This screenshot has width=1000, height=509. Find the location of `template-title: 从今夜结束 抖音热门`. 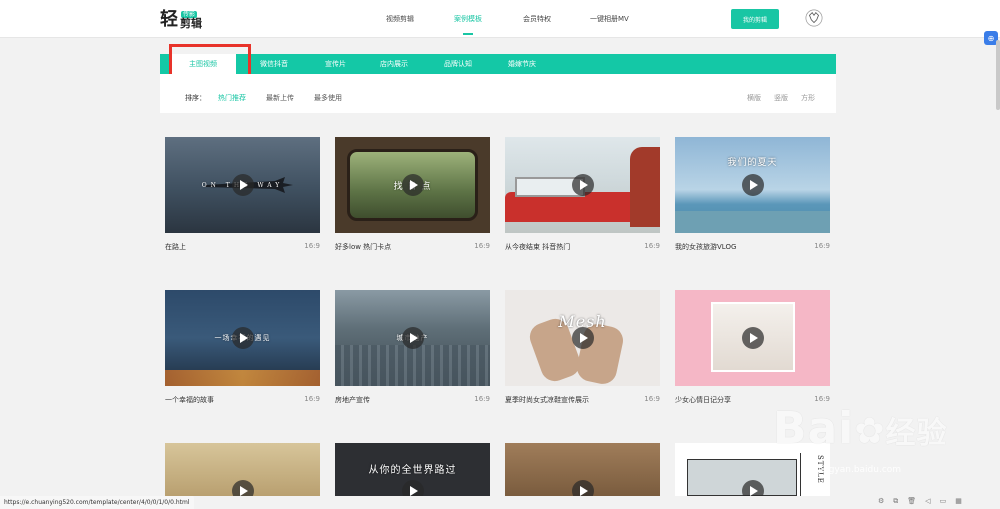

template-title: 从今夜结束 抖音热门 is located at coordinates (538, 247).